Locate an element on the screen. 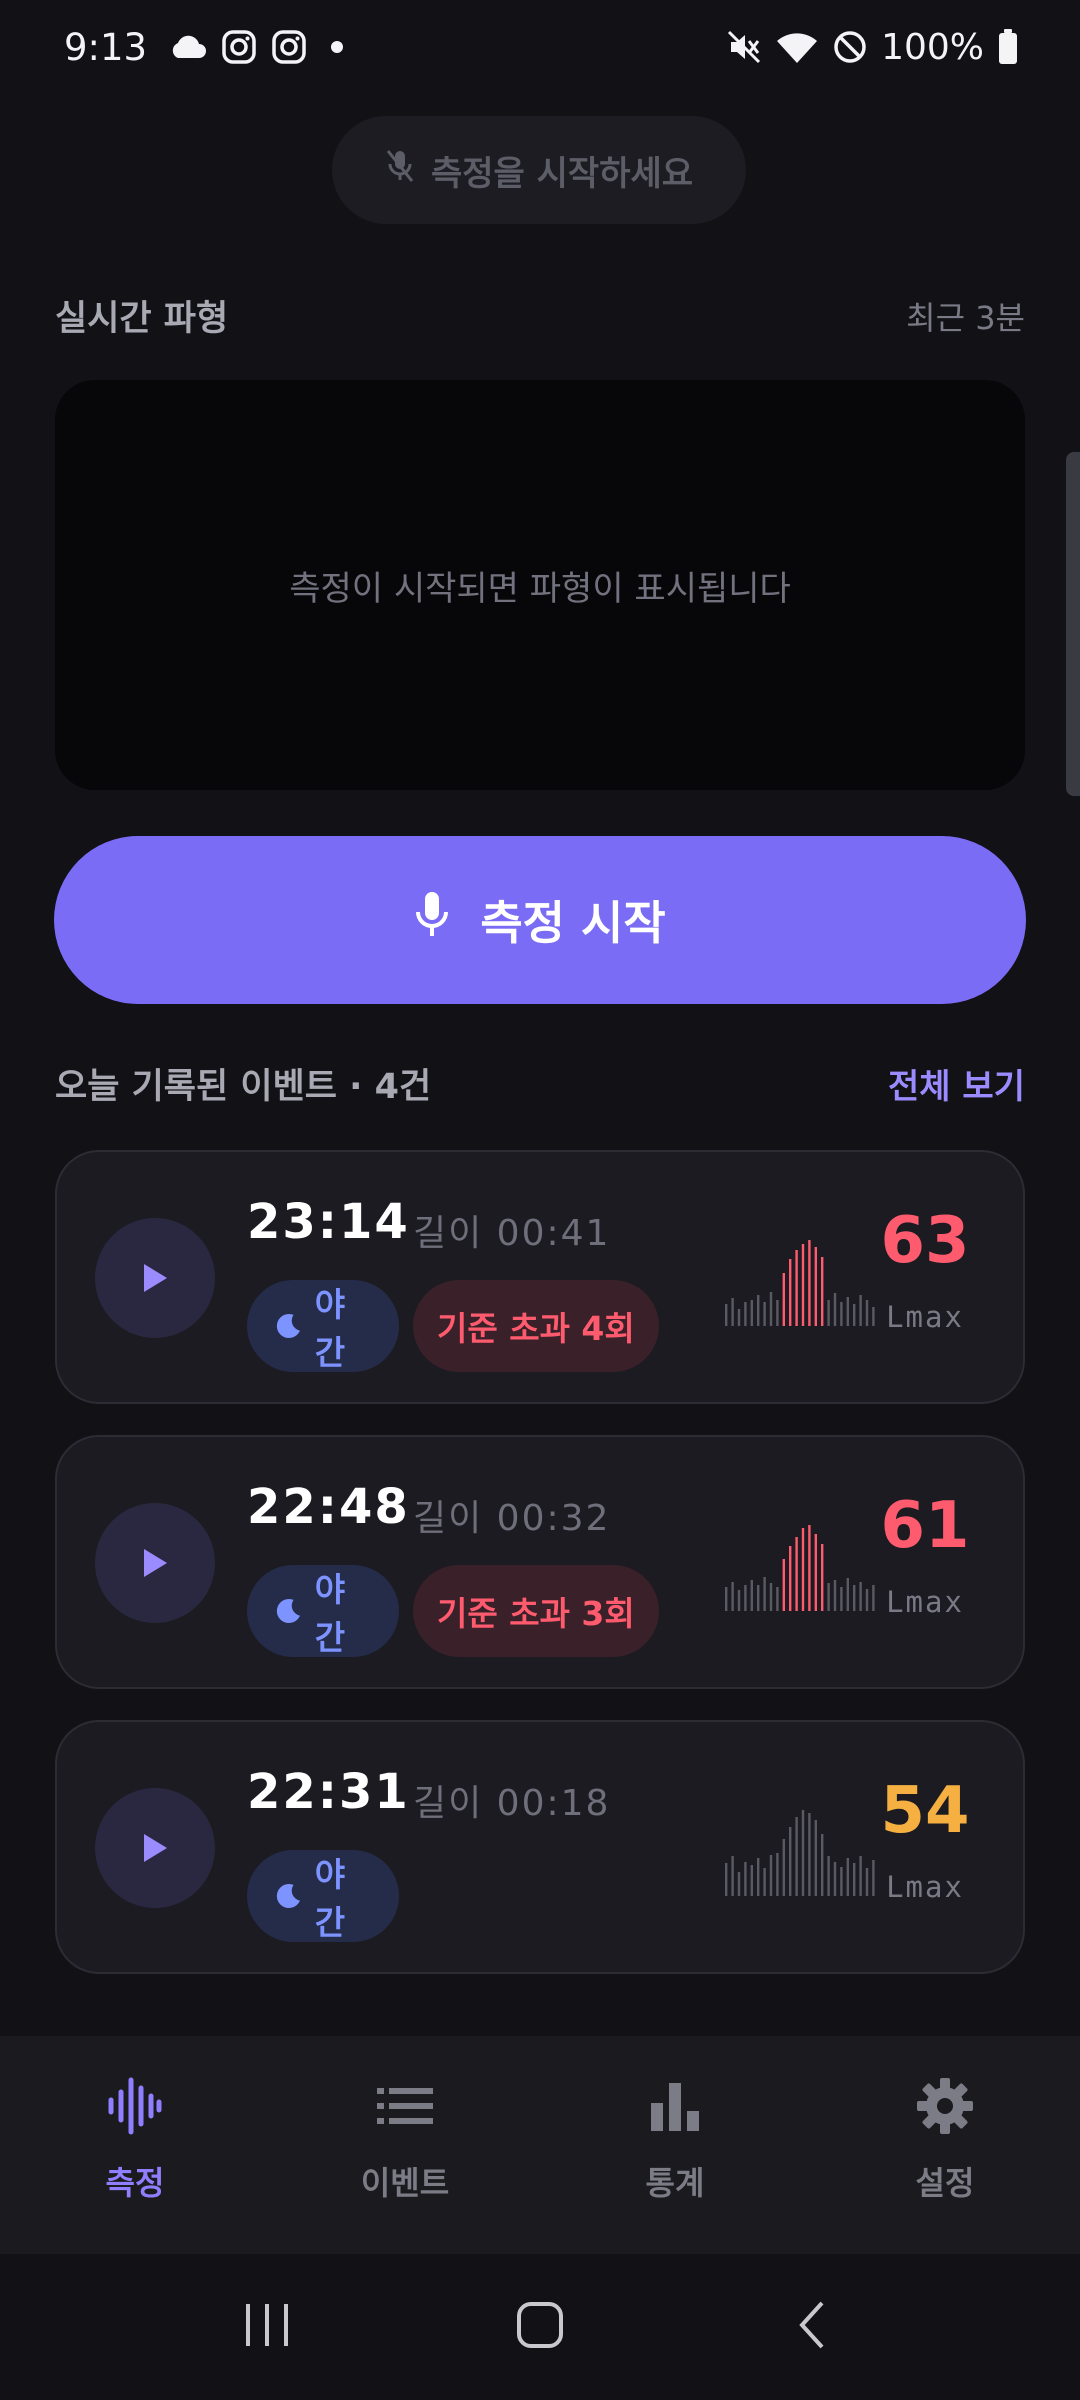  scrollbar-handle is located at coordinates (1073, 624).